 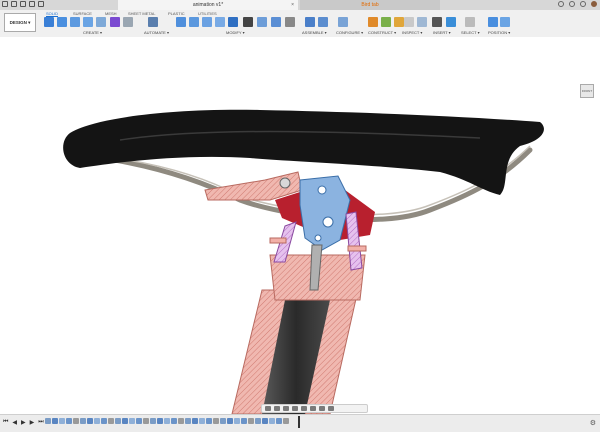 I want to click on timeline-forward-button: ▶, so click(x=32, y=422).